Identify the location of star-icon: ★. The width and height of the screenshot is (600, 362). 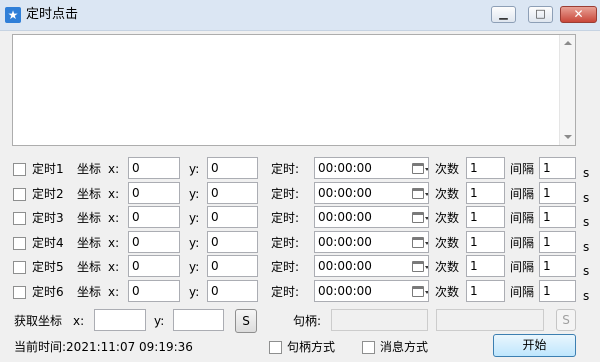
(13, 15).